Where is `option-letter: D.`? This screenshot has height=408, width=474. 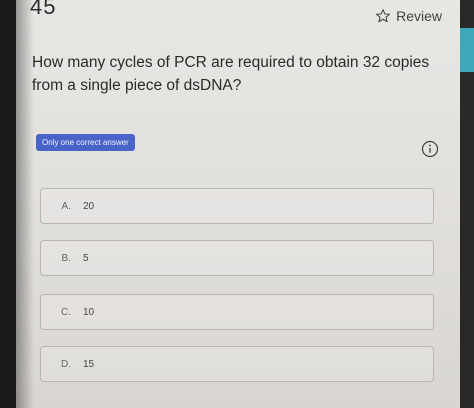
option-letter: D. is located at coordinates (66, 364).